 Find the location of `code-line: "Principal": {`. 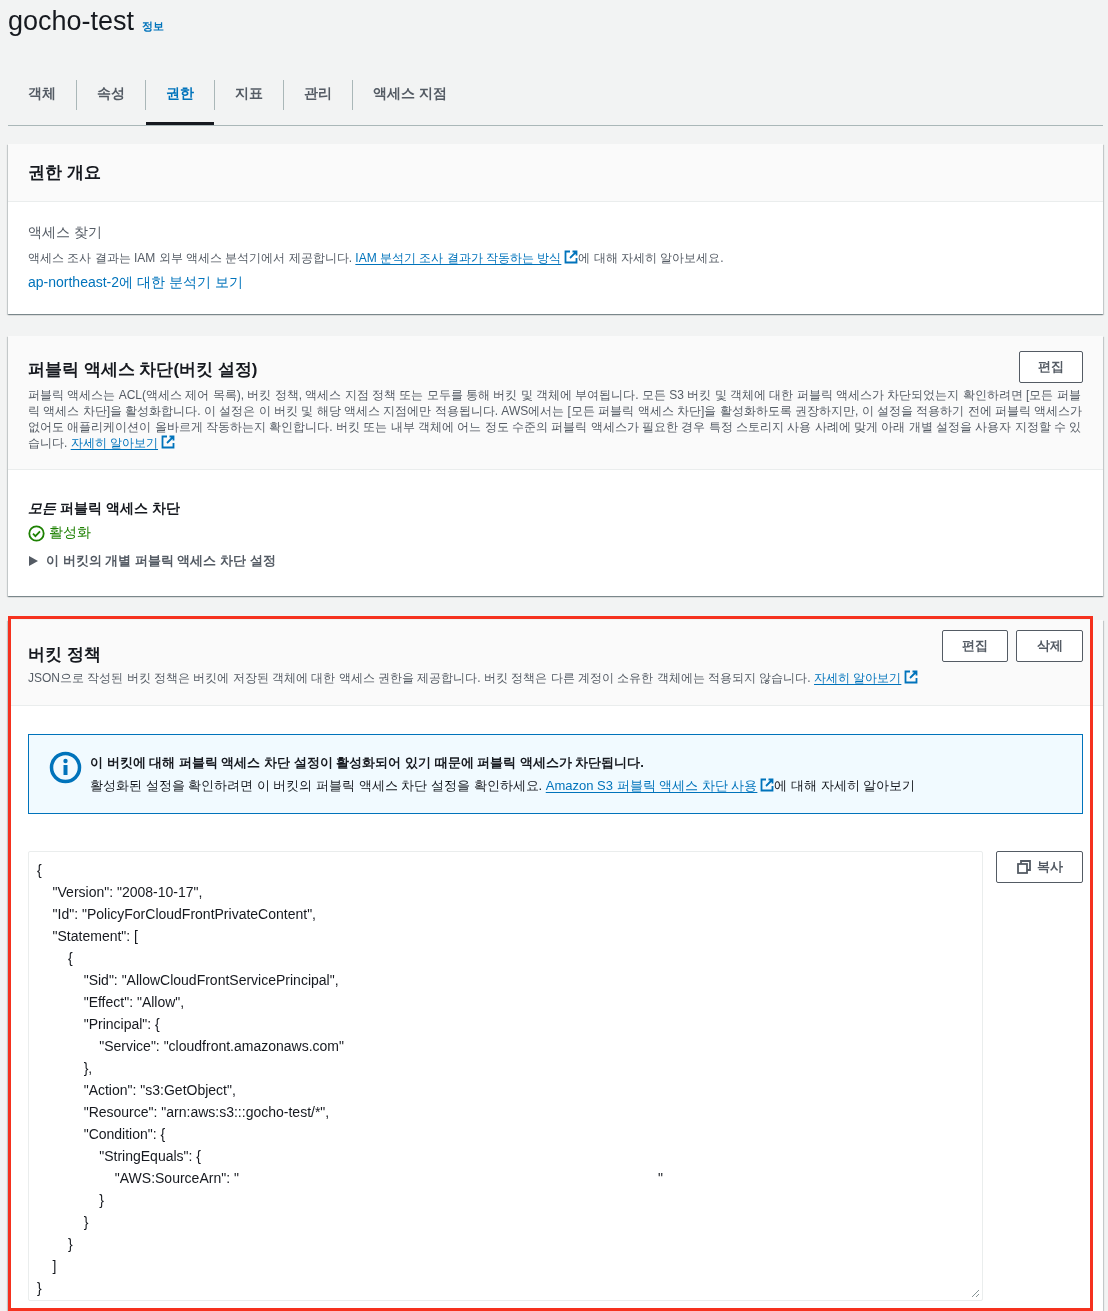

code-line: "Principal": { is located at coordinates (121, 1024).